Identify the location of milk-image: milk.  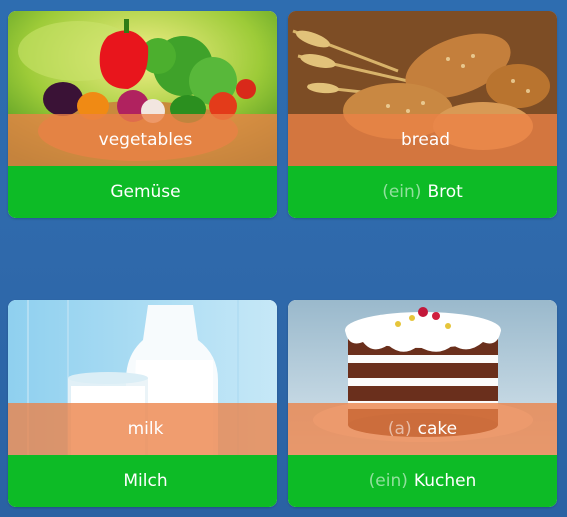
(142, 377).